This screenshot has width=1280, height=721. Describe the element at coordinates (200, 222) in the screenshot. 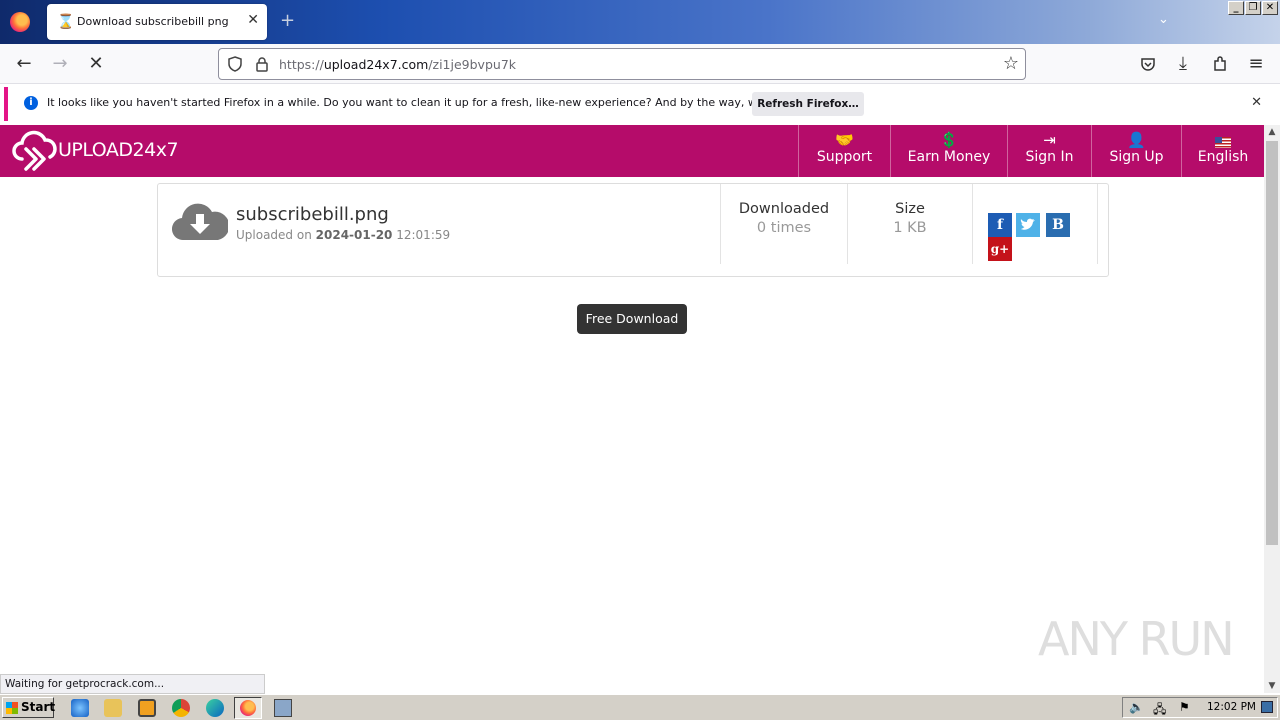

I see `cloud-download-icon` at that location.